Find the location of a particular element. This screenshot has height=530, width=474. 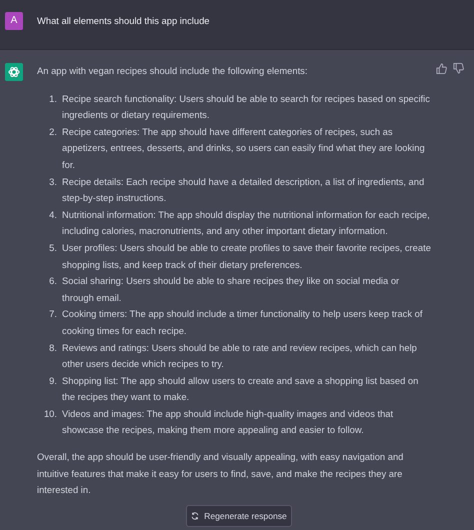

list-number: 4. is located at coordinates (52, 215).